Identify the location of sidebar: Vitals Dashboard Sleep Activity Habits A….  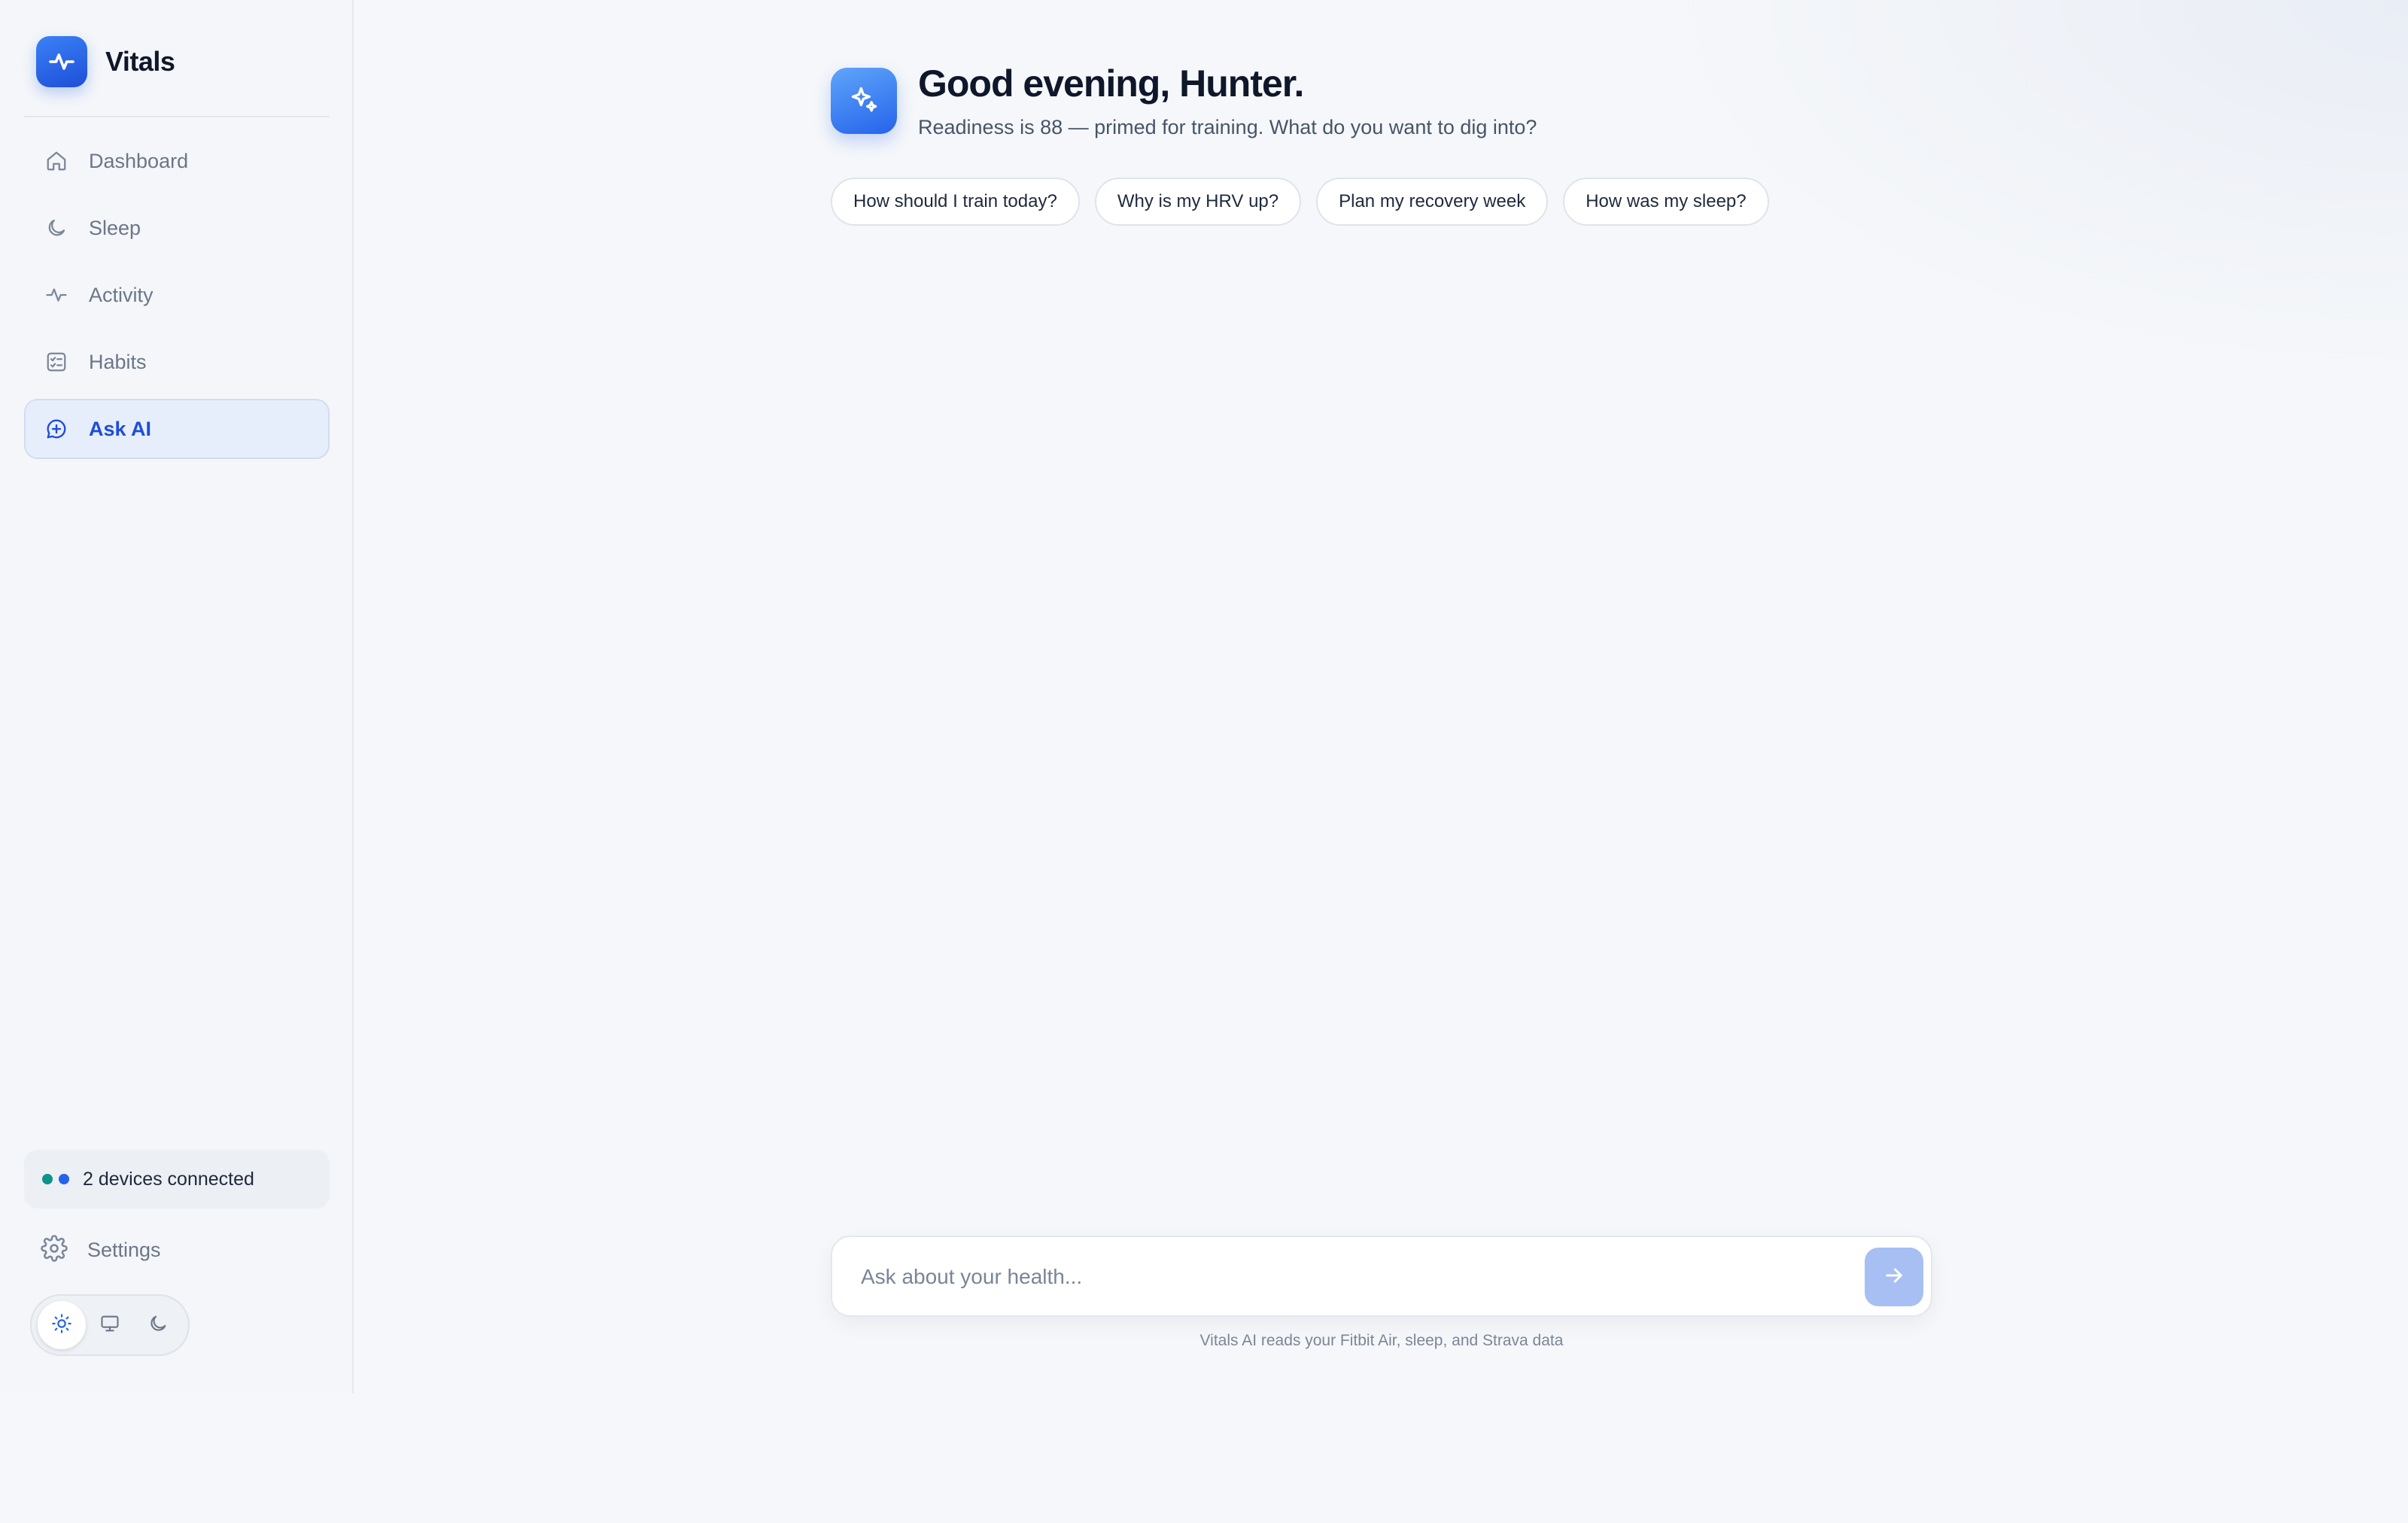
(177, 697).